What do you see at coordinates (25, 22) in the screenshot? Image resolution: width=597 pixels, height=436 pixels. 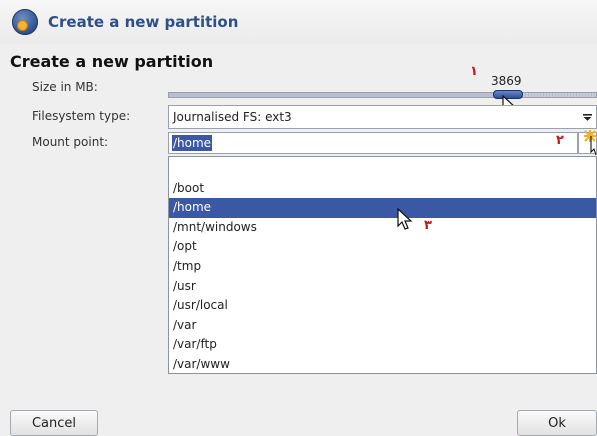 I see `partition-disk-icon` at bounding box center [25, 22].